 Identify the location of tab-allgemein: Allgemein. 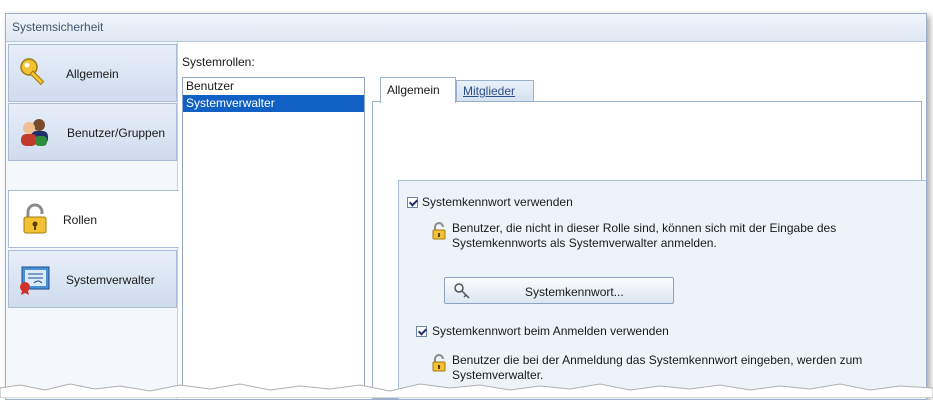
(418, 90).